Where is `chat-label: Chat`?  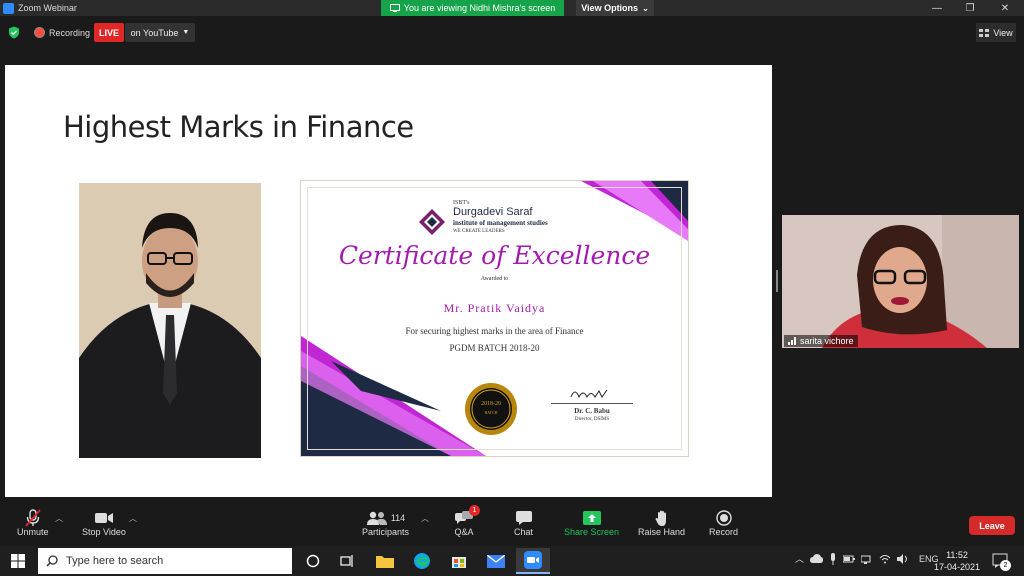 chat-label: Chat is located at coordinates (524, 532).